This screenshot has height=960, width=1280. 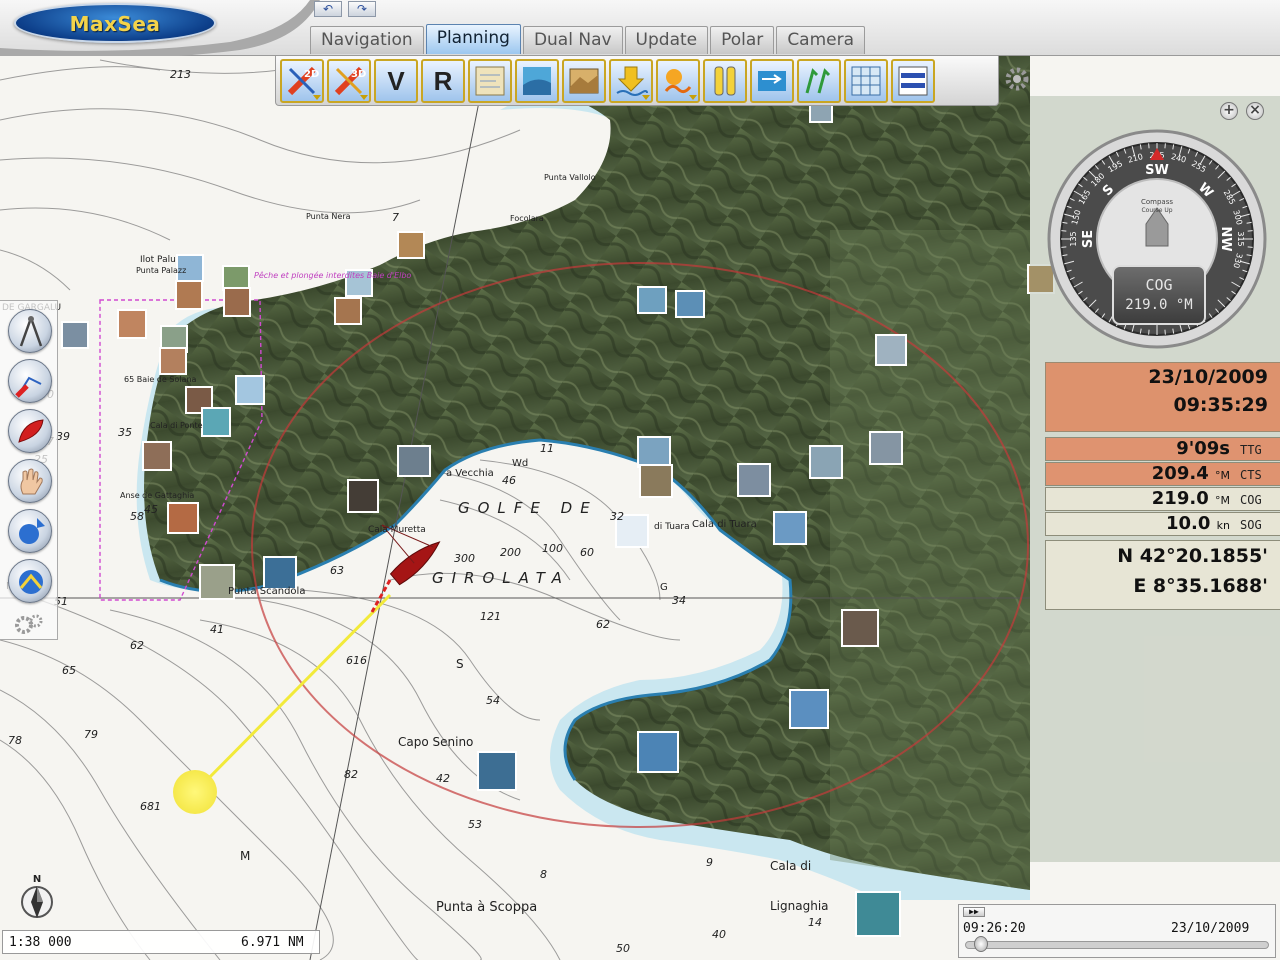 I want to click on replay-bar: ▶▶ 09:26:20 23/10/2009, so click(x=1117, y=931).